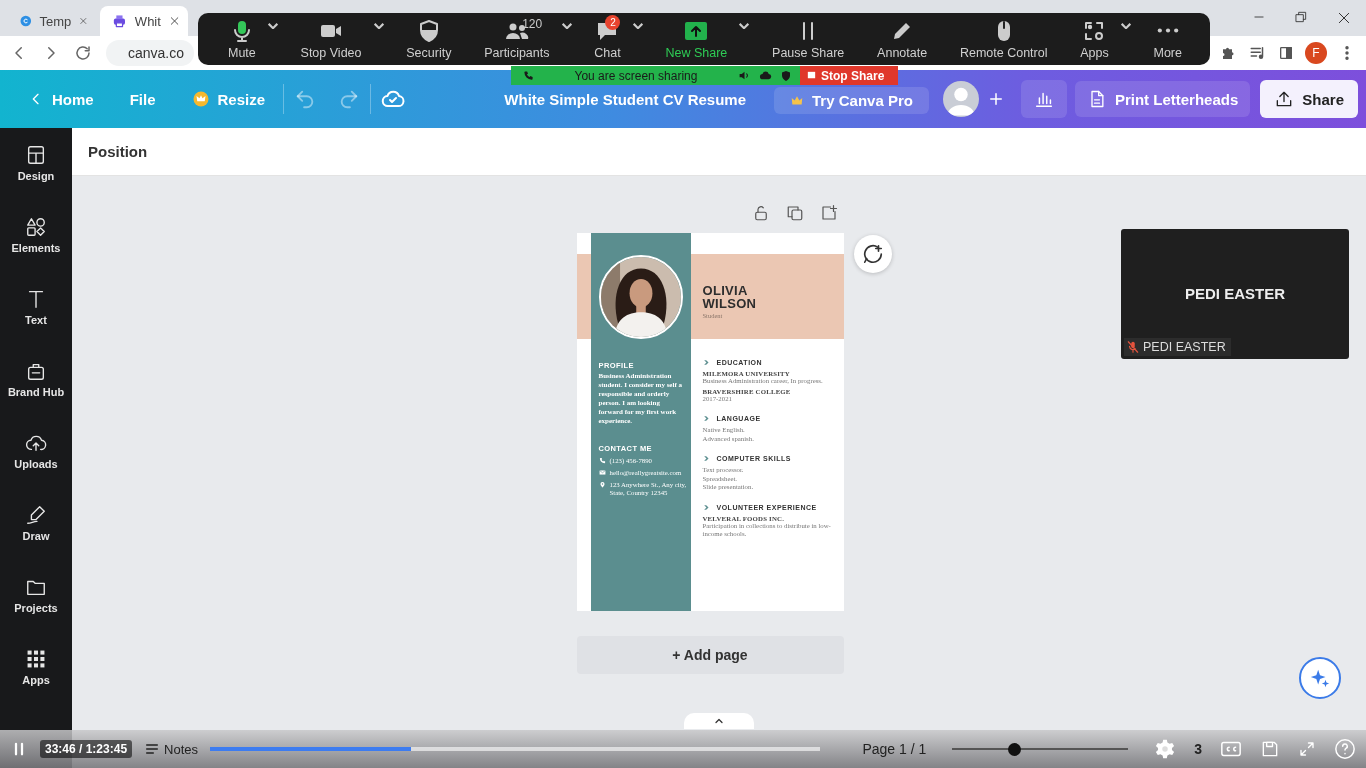 The width and height of the screenshot is (1366, 768). What do you see at coordinates (1043, 99) in the screenshot?
I see `insights-button` at bounding box center [1043, 99].